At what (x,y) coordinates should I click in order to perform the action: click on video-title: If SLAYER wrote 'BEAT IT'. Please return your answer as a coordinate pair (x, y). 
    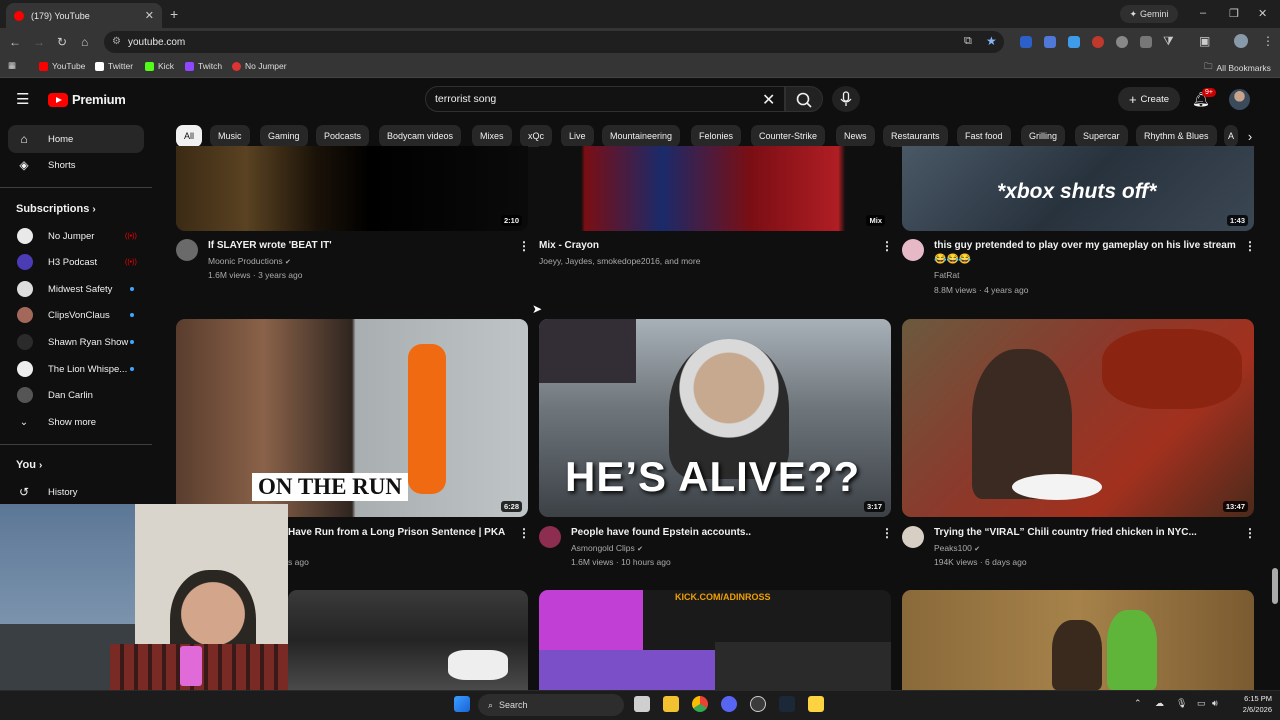
    Looking at the image, I should click on (270, 245).